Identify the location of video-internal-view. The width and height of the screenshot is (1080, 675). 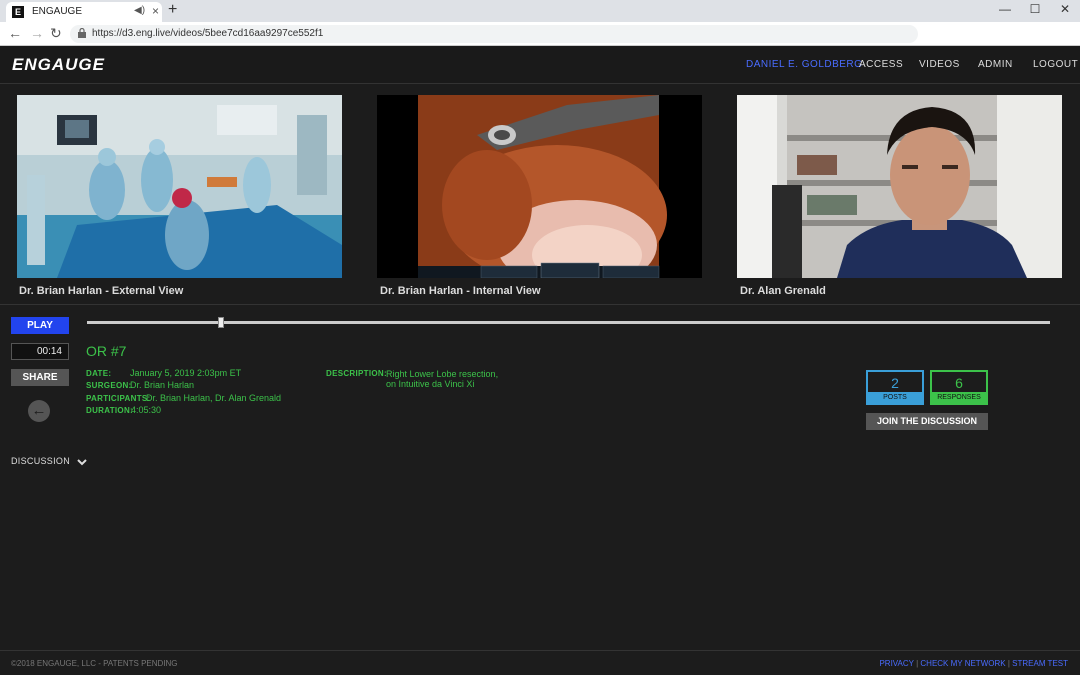
(539, 186).